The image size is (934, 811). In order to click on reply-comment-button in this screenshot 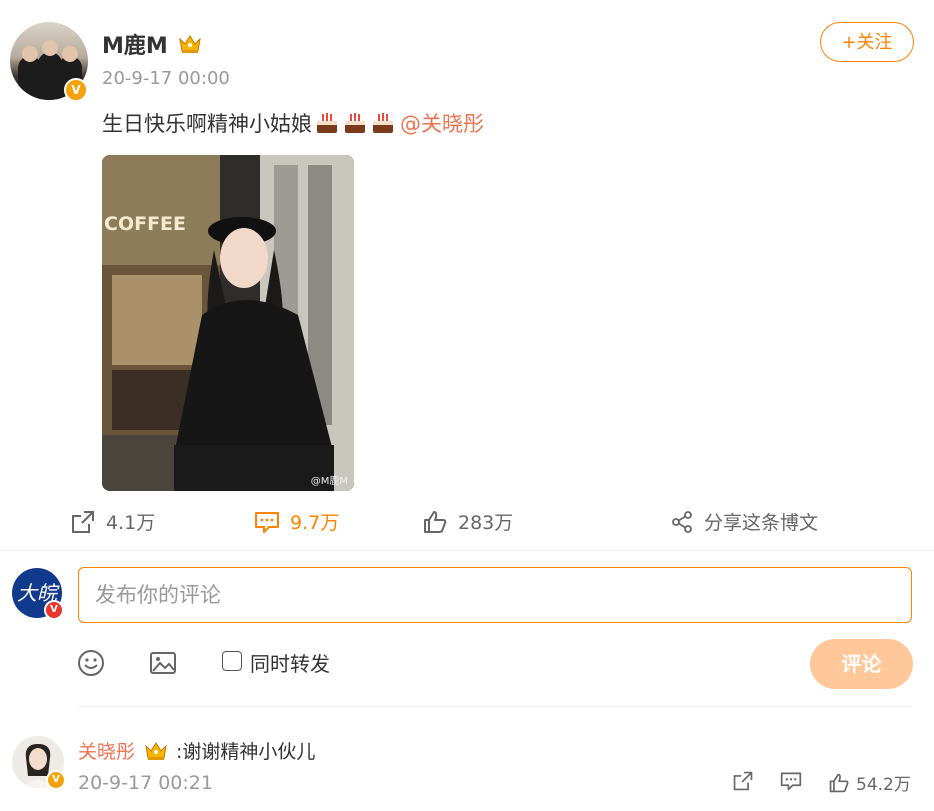, I will do `click(791, 781)`.